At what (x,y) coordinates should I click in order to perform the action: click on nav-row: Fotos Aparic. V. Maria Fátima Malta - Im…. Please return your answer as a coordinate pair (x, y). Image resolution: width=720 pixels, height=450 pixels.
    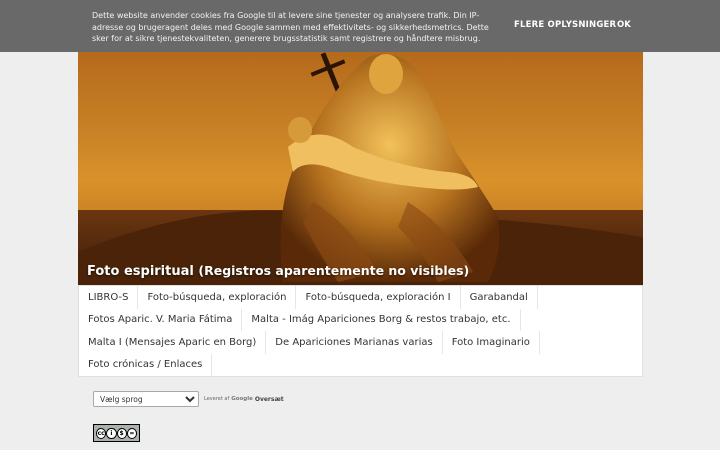
    Looking at the image, I should click on (360, 319).